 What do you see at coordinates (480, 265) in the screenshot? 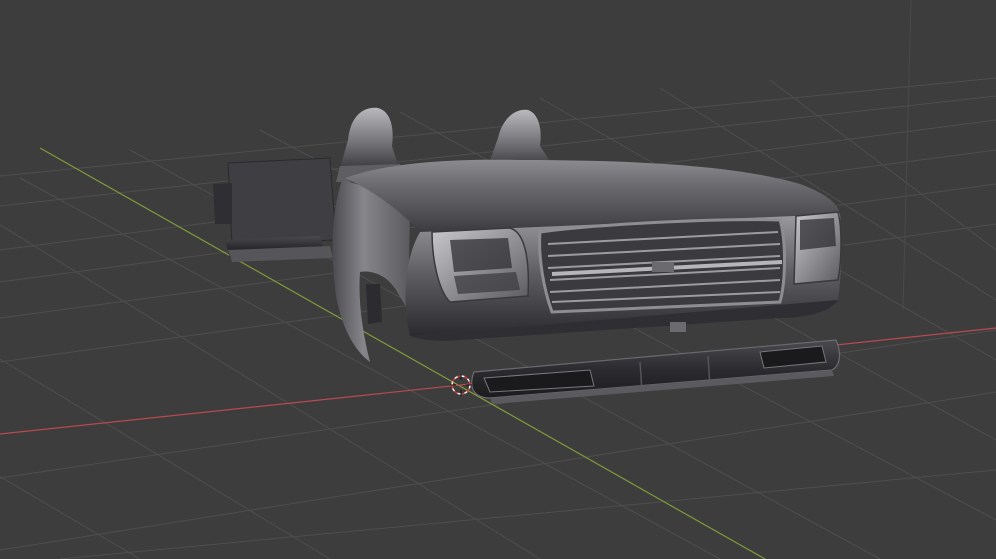
I see `left-headlight` at bounding box center [480, 265].